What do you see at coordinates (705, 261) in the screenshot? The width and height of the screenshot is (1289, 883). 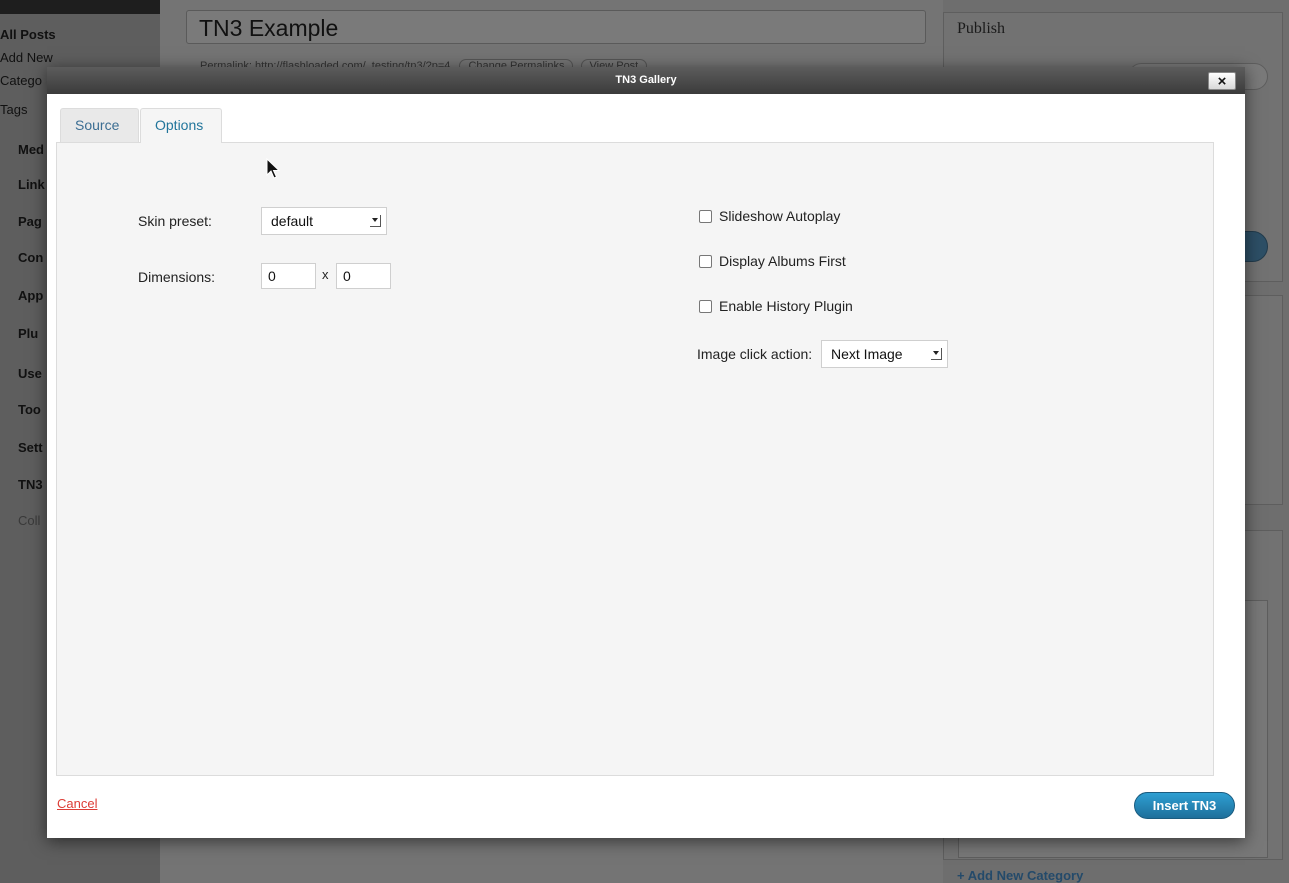 I see `display-albums-first-checkbox` at bounding box center [705, 261].